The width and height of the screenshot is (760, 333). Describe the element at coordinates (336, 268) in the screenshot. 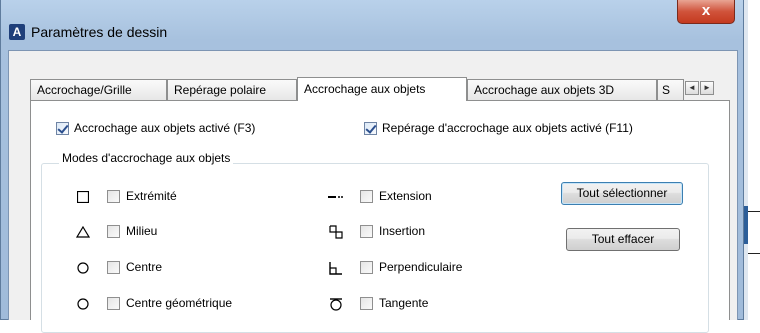

I see `perpendicular-icon` at that location.